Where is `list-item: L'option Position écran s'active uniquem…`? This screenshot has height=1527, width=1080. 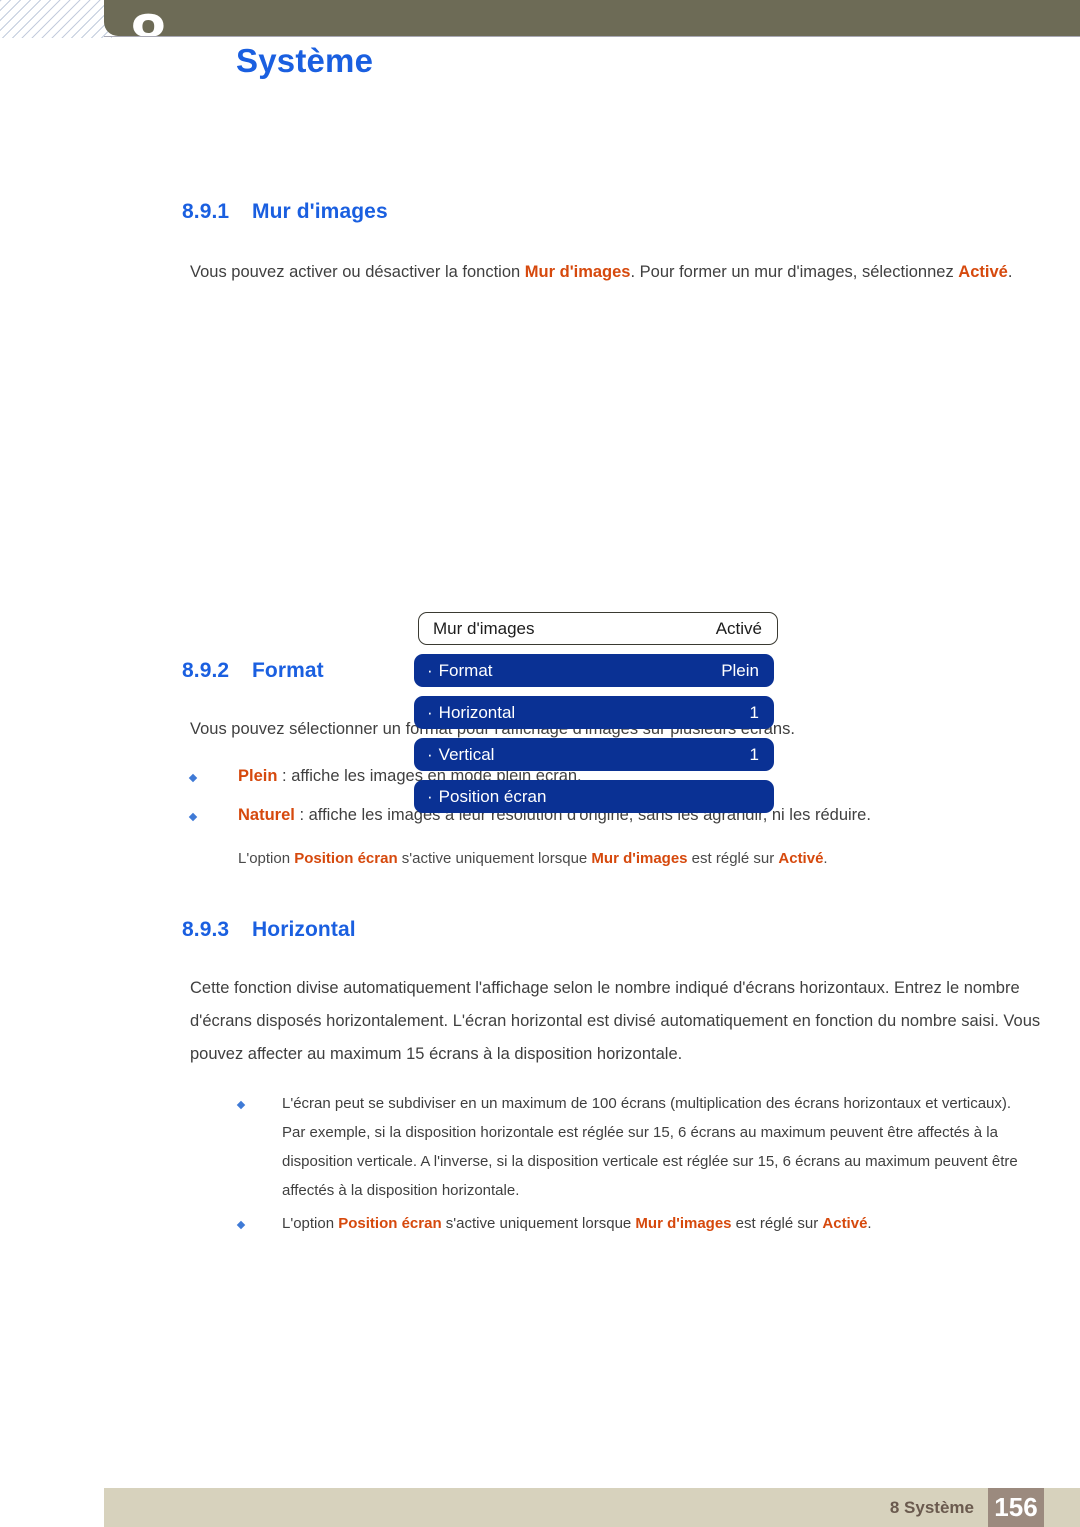
list-item: L'option Position écran s'active uniquem… is located at coordinates (632, 1223).